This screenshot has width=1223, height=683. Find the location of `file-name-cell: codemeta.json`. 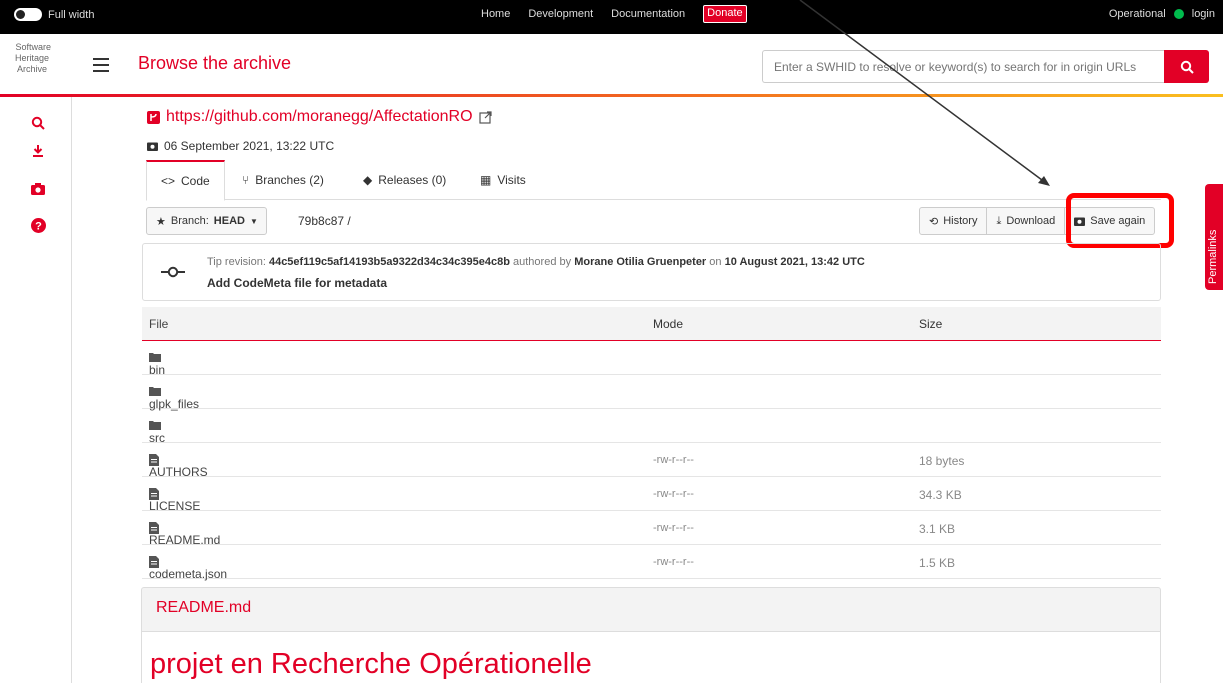

file-name-cell: codemeta.json is located at coordinates (188, 568).